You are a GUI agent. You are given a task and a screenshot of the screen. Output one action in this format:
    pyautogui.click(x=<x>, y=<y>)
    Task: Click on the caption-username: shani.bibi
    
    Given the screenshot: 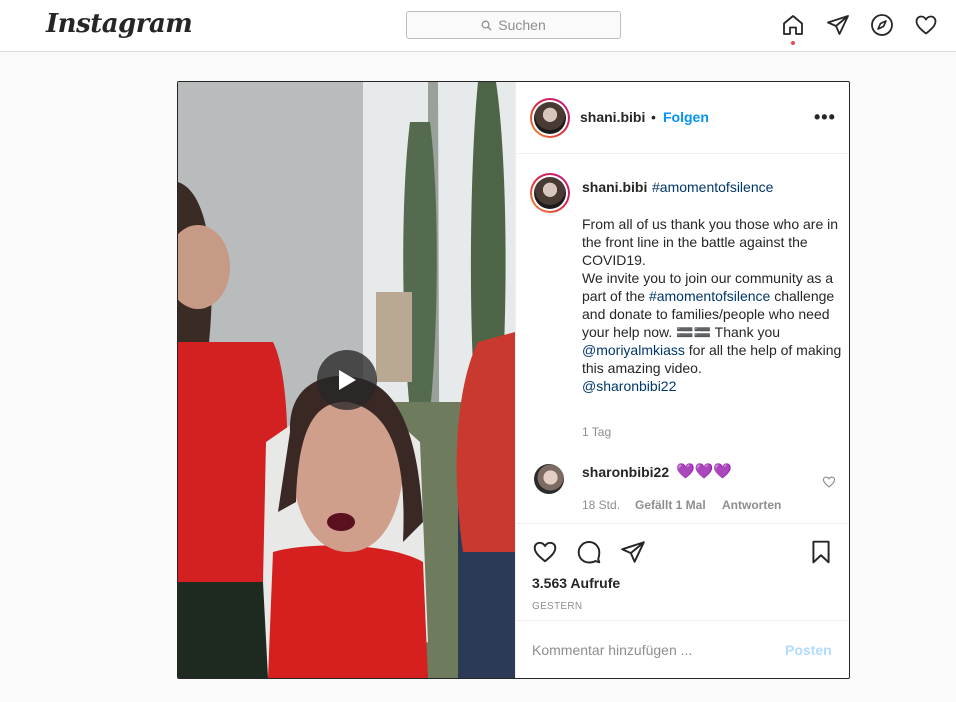 What is the action you would take?
    pyautogui.click(x=614, y=187)
    